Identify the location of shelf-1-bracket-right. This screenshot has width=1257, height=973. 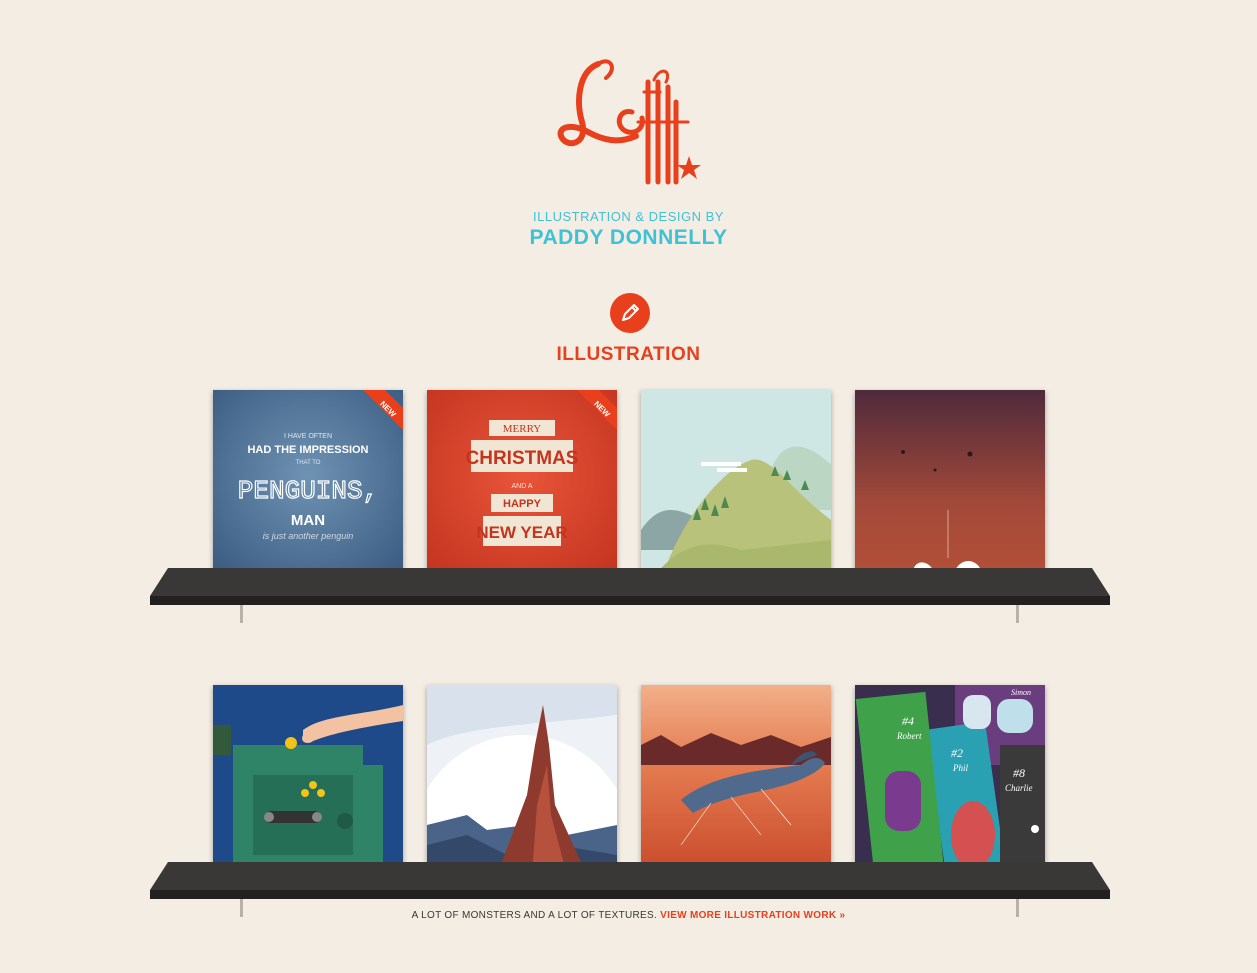
(1017, 614).